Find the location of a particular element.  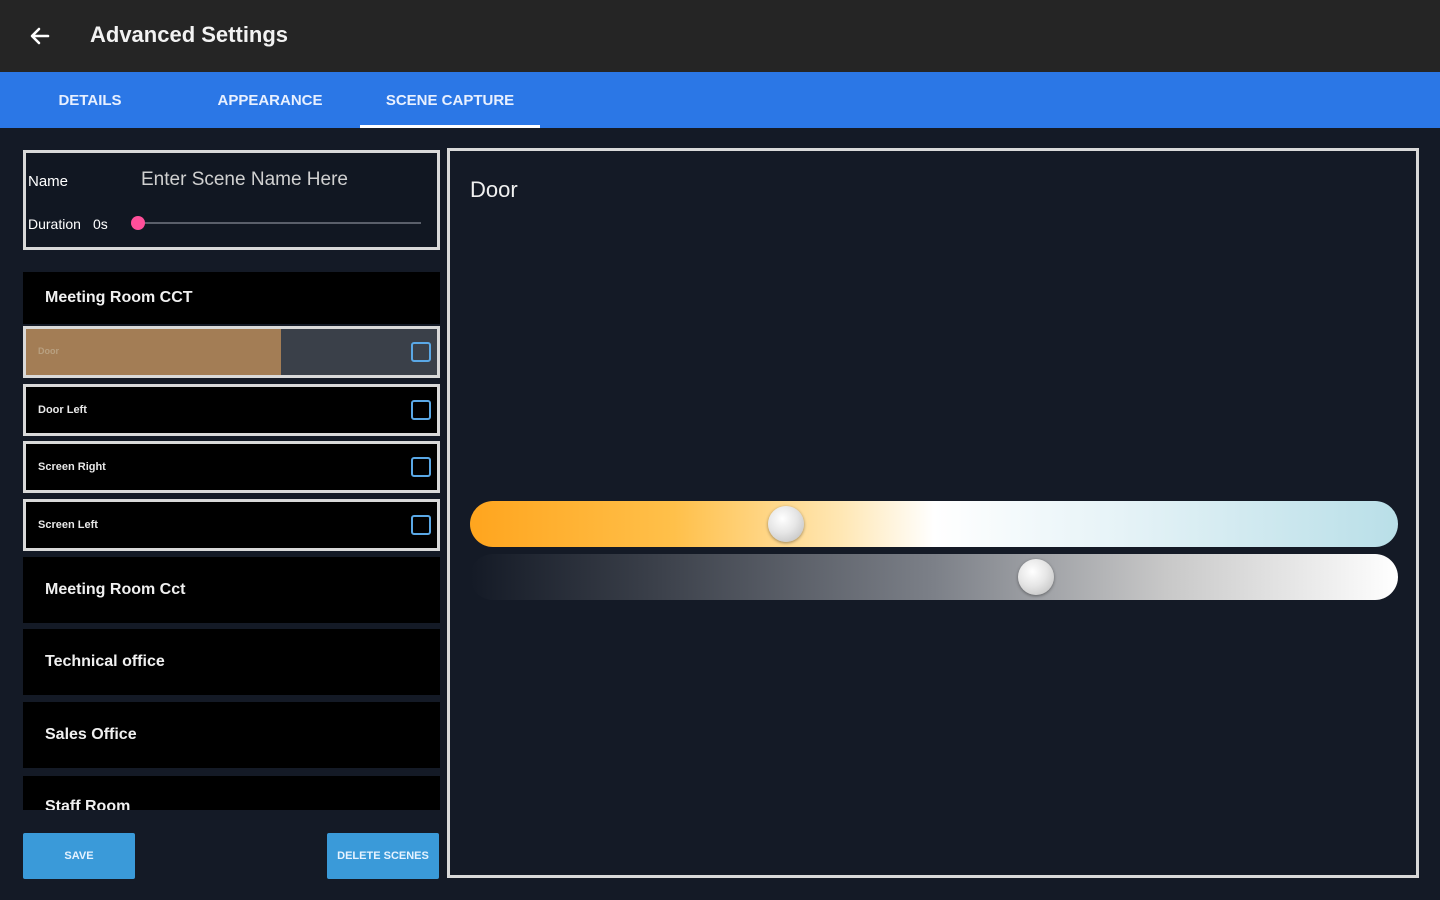

scene-name-input is located at coordinates (276, 180).